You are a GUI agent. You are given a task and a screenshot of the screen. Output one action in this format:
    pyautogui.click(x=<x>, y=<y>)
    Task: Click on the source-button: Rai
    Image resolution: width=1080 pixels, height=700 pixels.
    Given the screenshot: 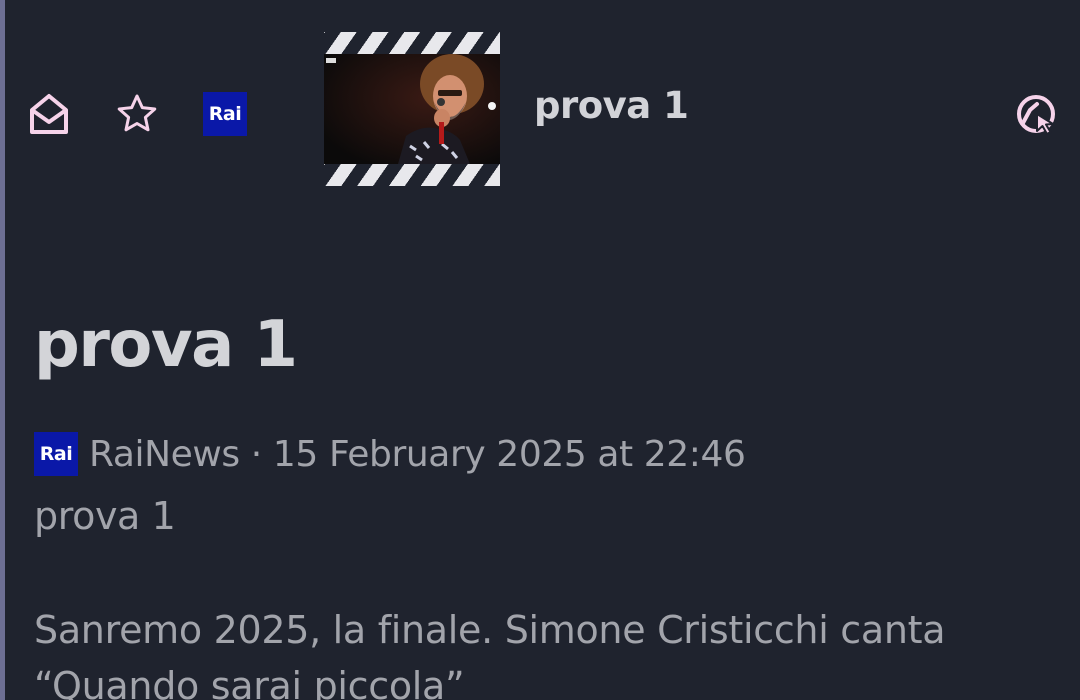 What is the action you would take?
    pyautogui.click(x=225, y=114)
    